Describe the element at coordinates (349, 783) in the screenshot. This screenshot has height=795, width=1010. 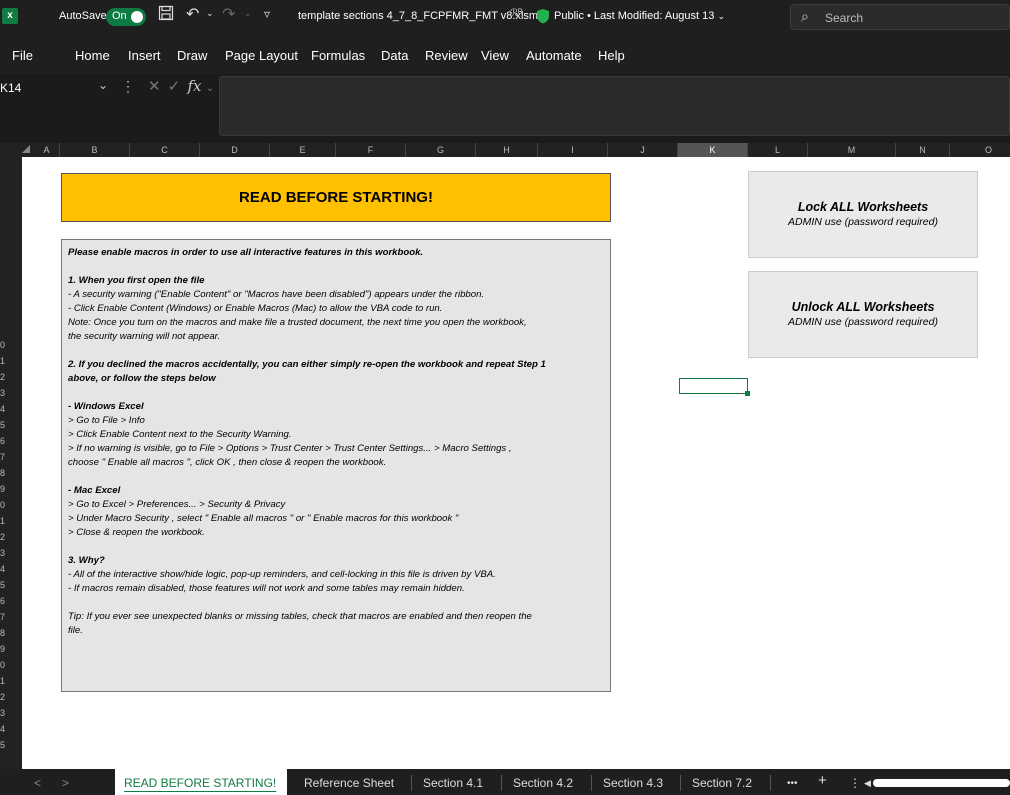
I see `tab-reference-sheet: Reference Sheet` at that location.